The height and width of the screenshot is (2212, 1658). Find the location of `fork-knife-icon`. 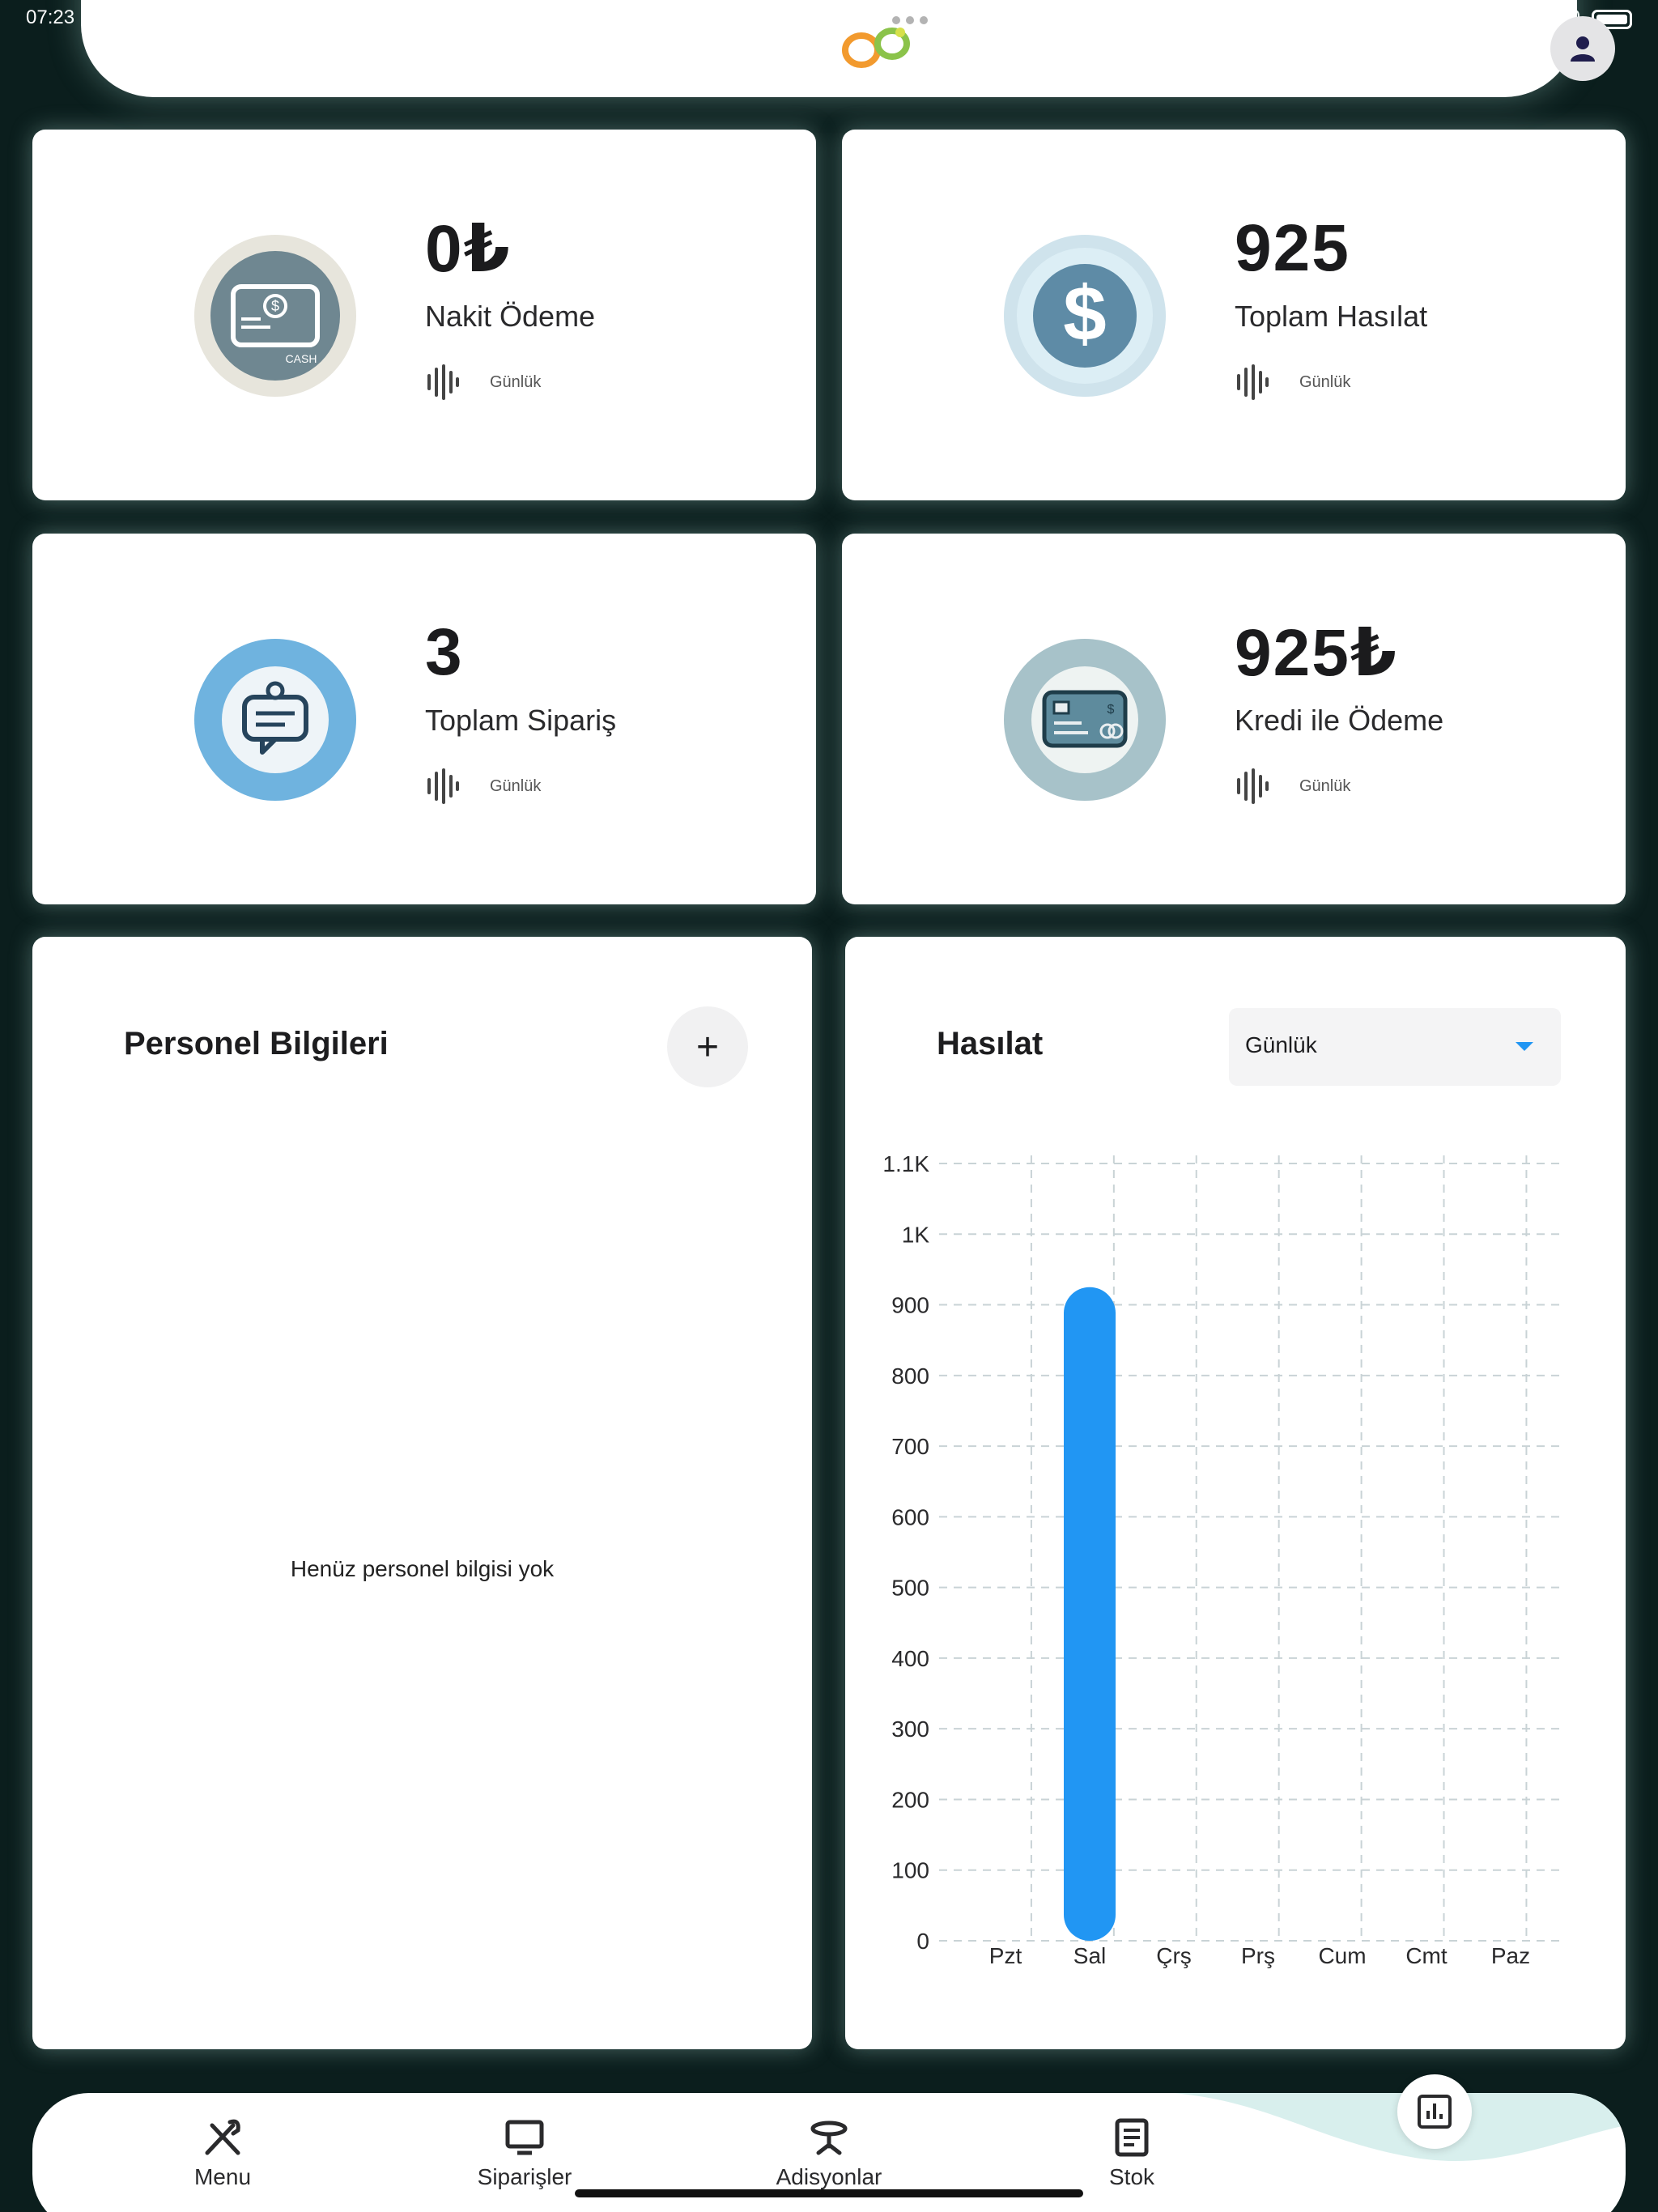

fork-knife-icon is located at coordinates (222, 2137).